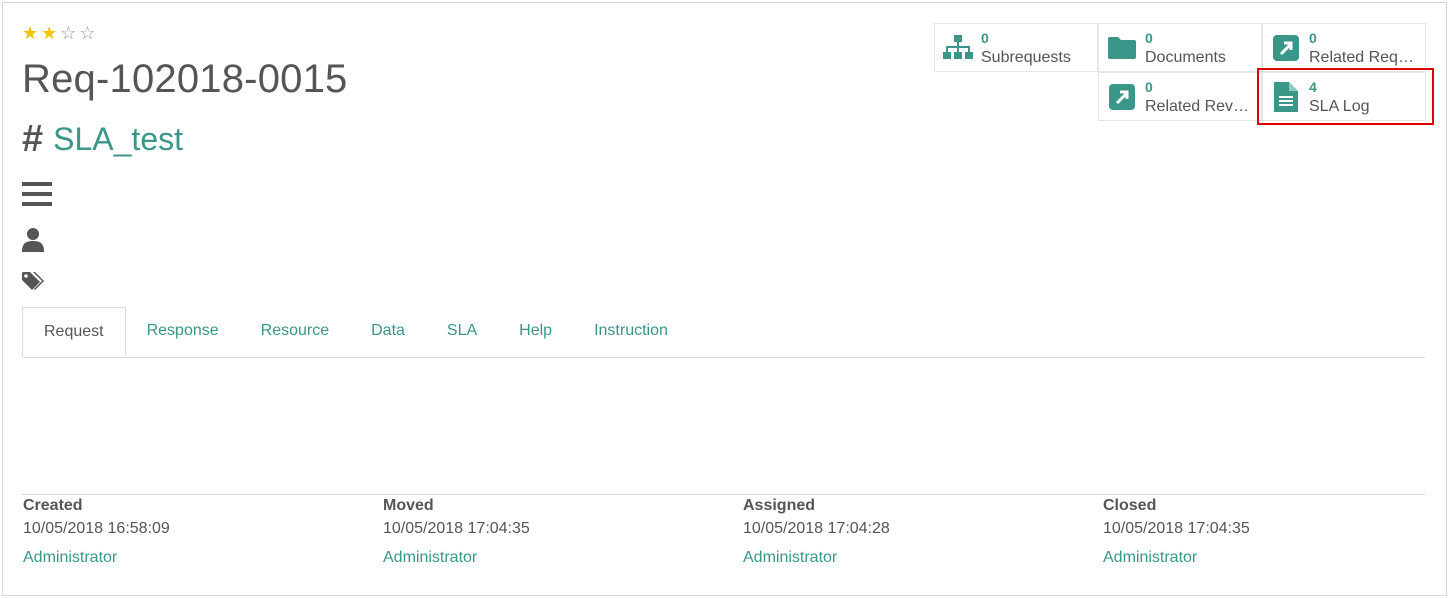 Image resolution: width=1451 pixels, height=598 pixels. I want to click on created-user-link: Administrator, so click(193, 558).